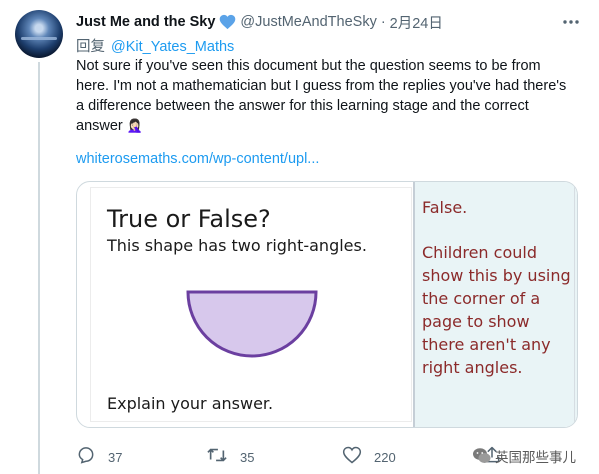 The height and width of the screenshot is (474, 599). What do you see at coordinates (39, 34) in the screenshot?
I see `avatar` at bounding box center [39, 34].